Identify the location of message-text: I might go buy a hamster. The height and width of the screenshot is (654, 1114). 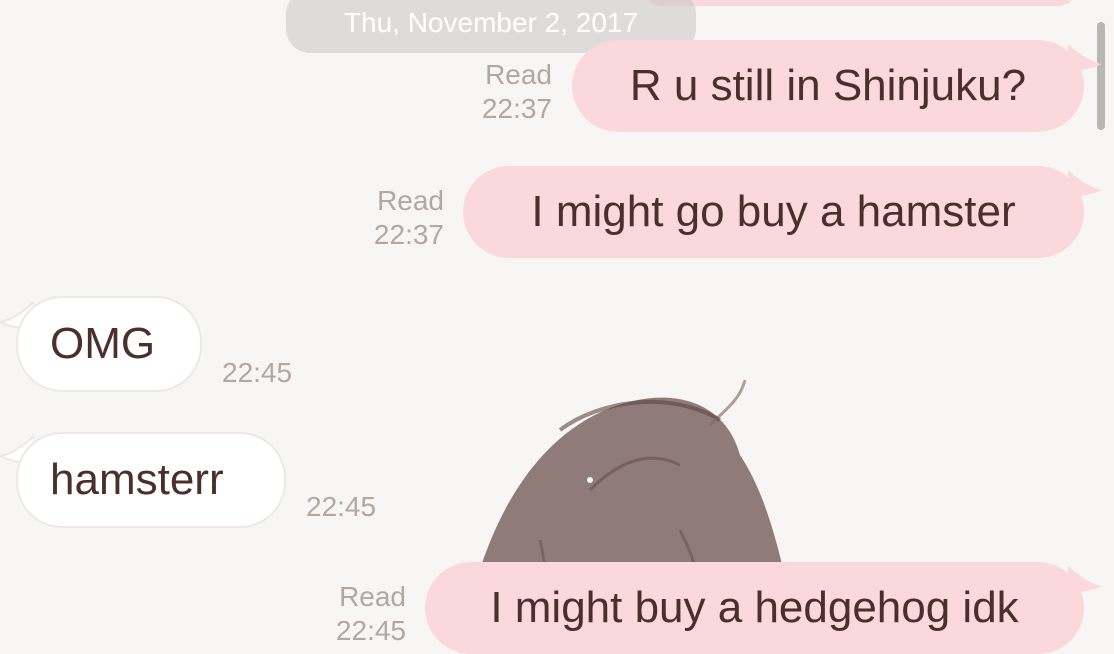
(773, 211).